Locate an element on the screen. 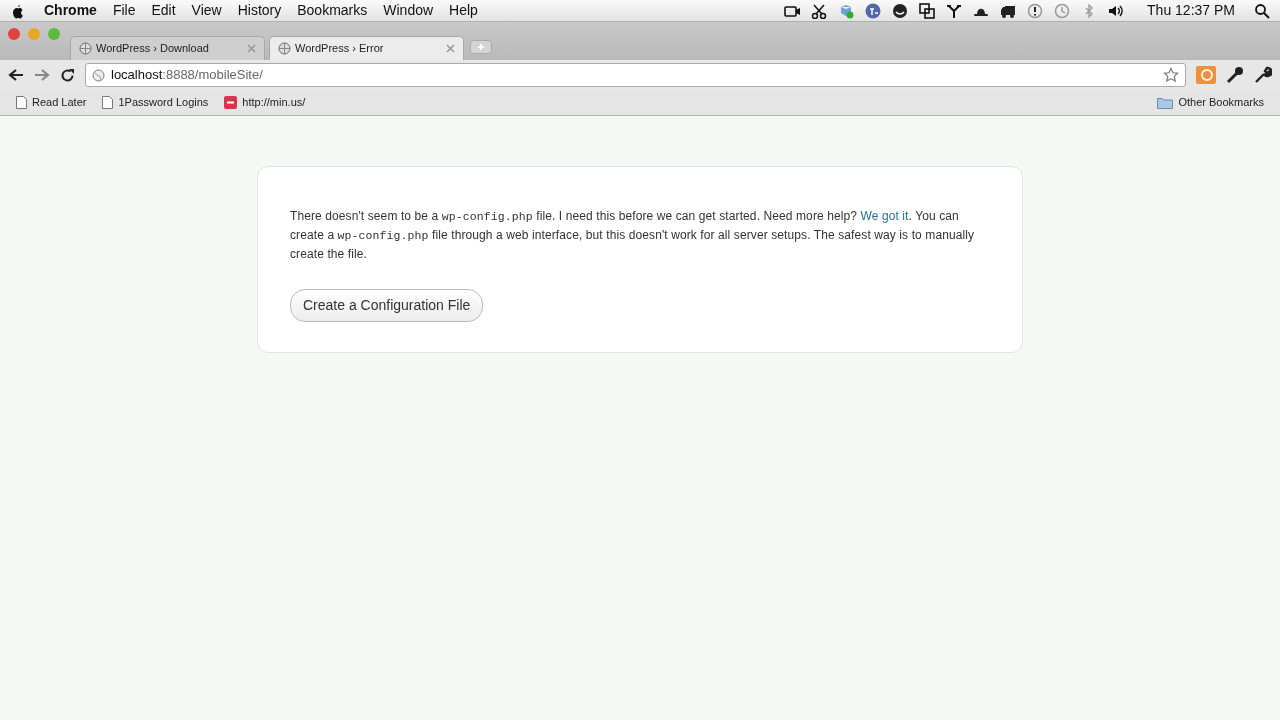 The height and width of the screenshot is (720, 1280). error-message: There doesn't seem to be a wp-config.php file. I need this before we can get started. Need more help? We got it. You can create a wp-config.php file through a web interface, but this doesn't work for all server setups. The safest way is to manually create the file. is located at coordinates (633, 235).